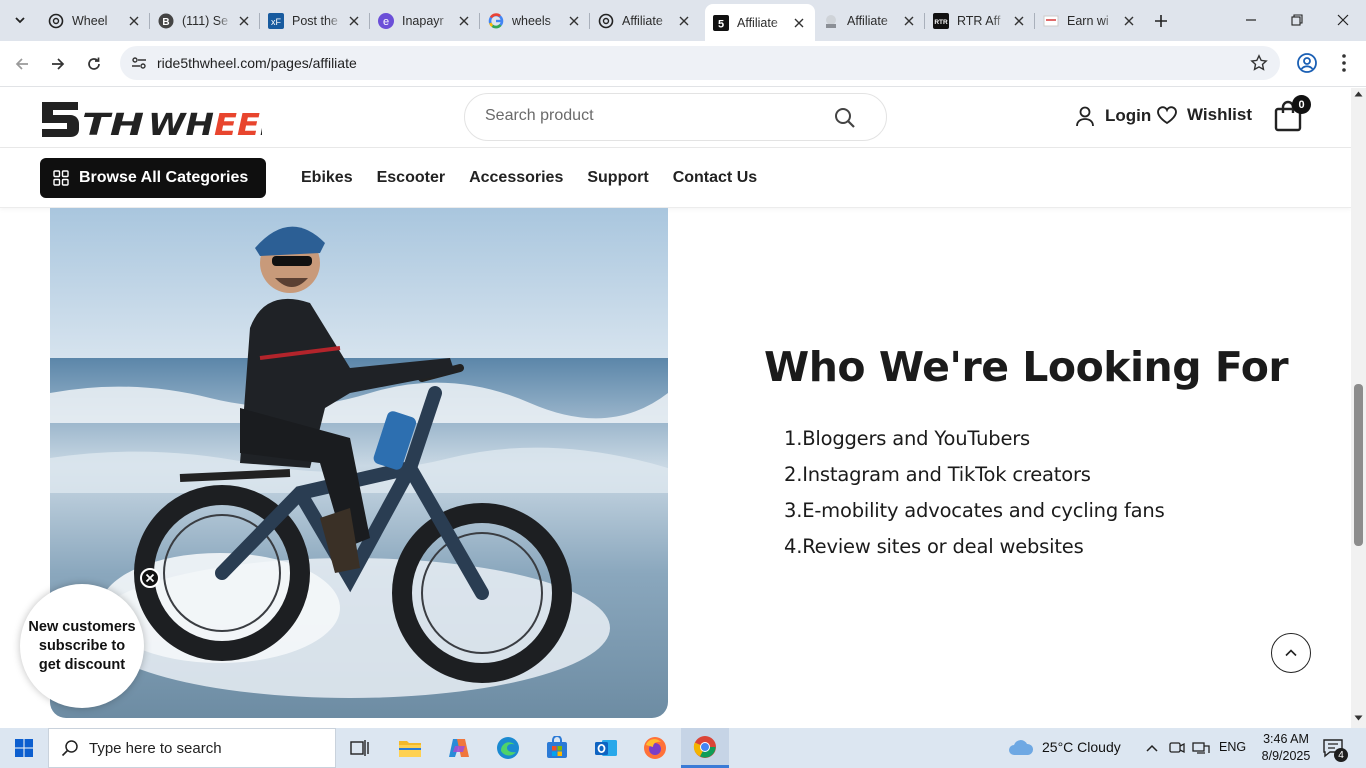 The image size is (1366, 768). I want to click on address-bar: ride5thwheel.com/pages/affiliate, so click(700, 63).